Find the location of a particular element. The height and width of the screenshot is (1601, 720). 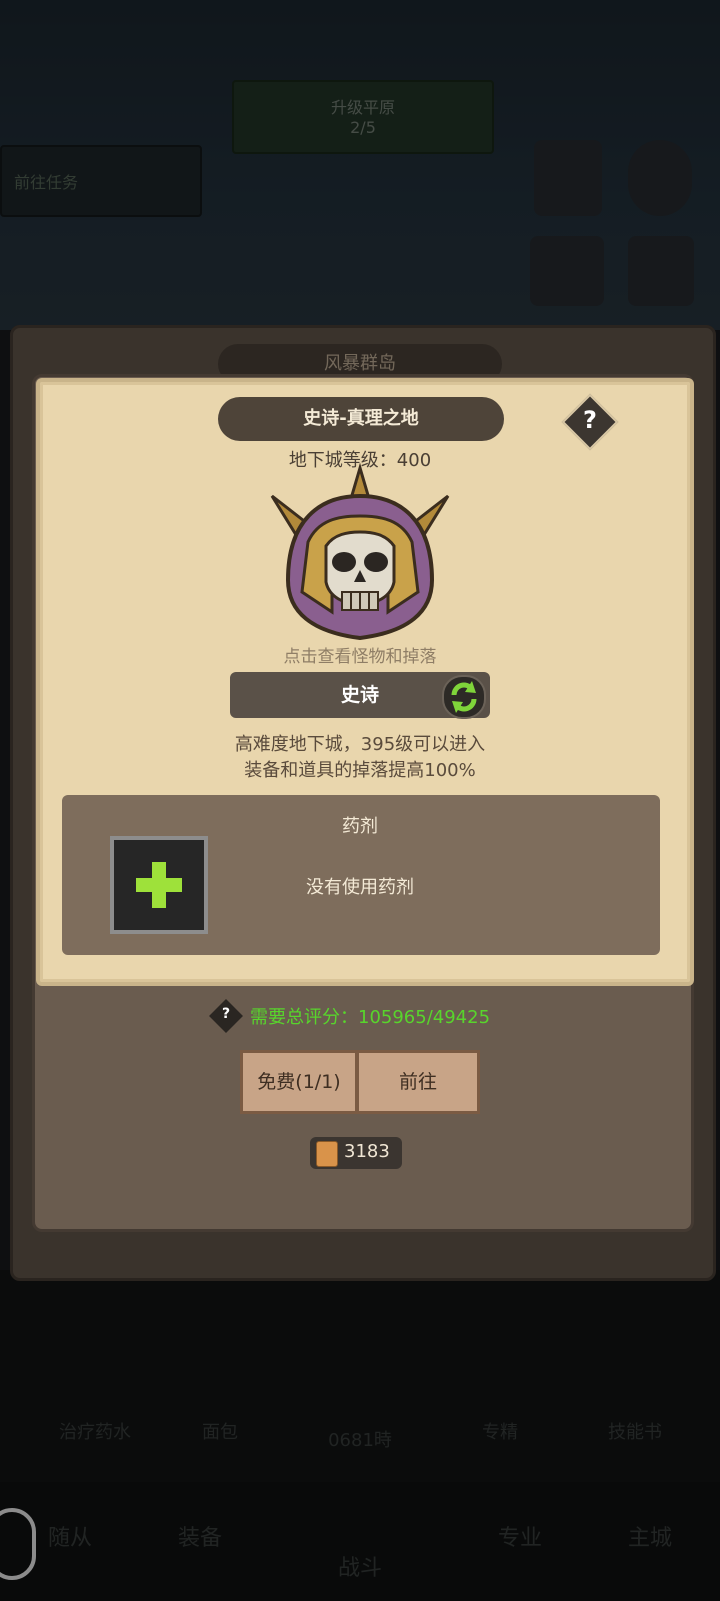

difficulty-label: 史诗 is located at coordinates (359, 695).